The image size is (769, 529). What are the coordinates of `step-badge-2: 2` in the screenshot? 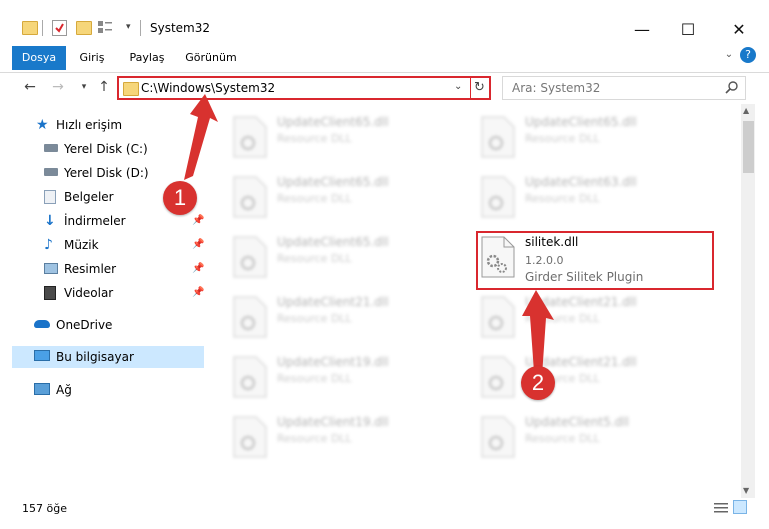 It's located at (538, 383).